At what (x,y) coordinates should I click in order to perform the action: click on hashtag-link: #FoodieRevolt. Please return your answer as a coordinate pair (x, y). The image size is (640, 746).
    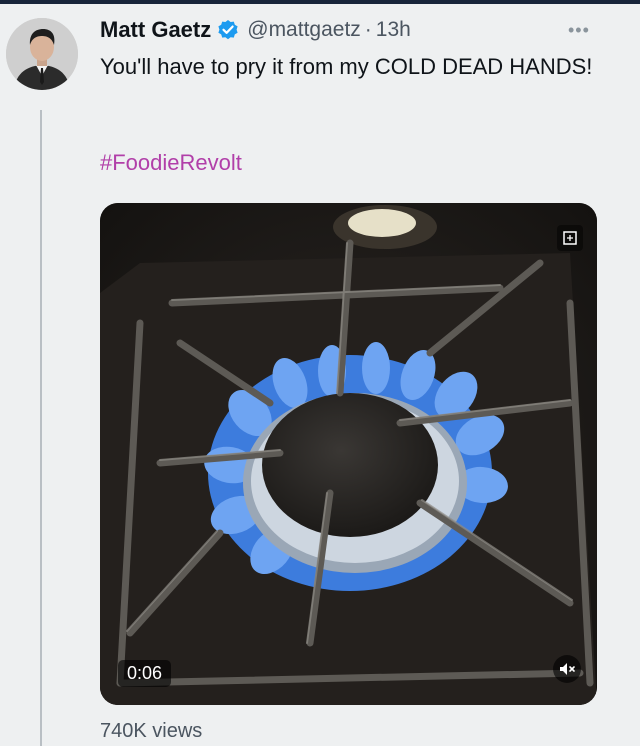
    Looking at the image, I should click on (171, 163).